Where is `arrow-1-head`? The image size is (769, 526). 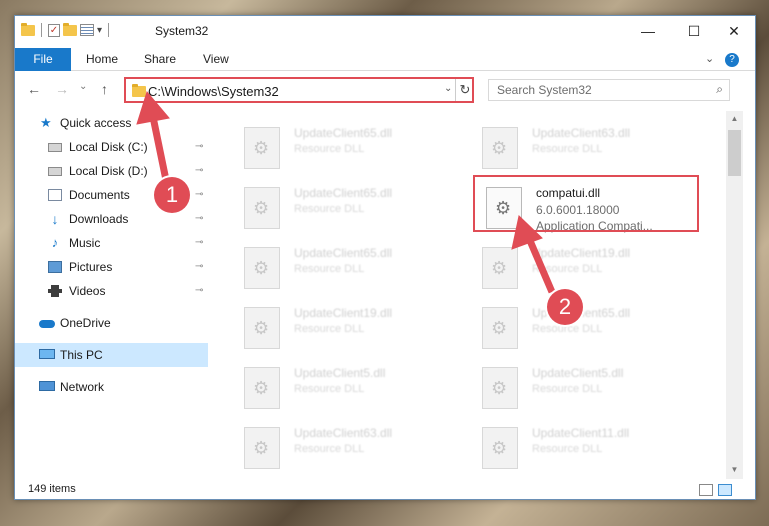 arrow-1-head is located at coordinates (153, 107).